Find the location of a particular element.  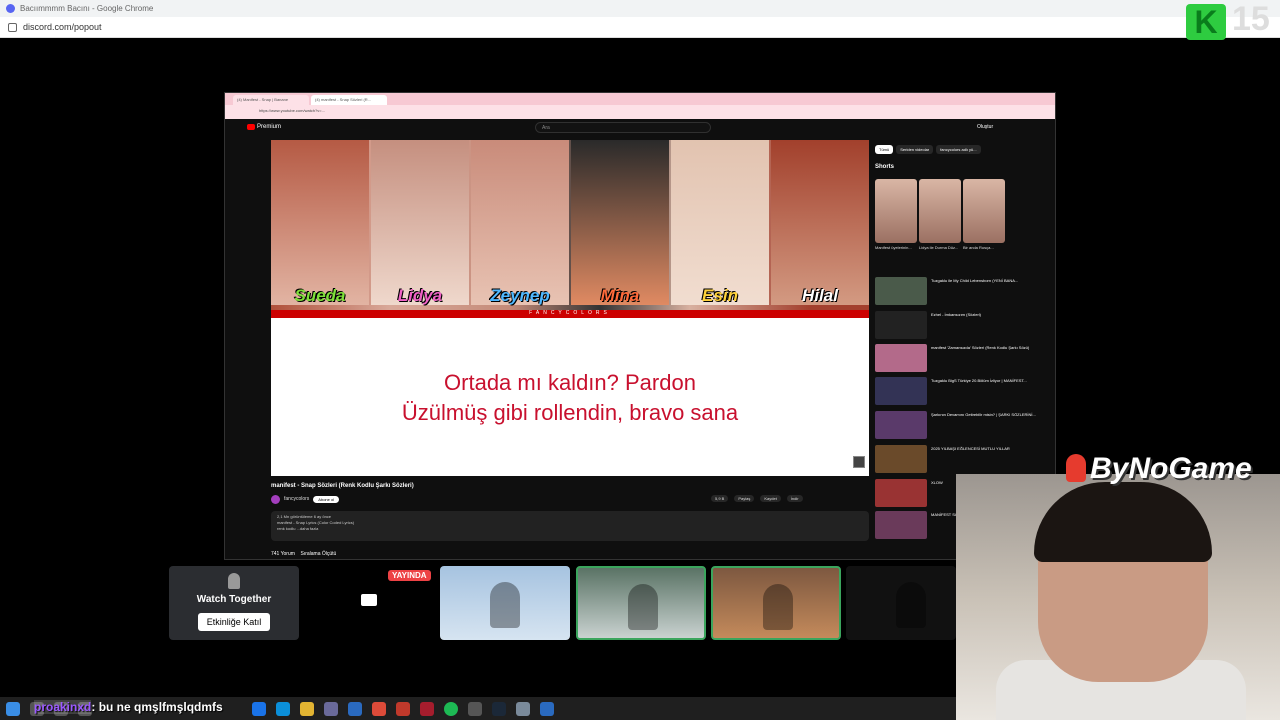

save-button: Kaydet is located at coordinates (770, 498).